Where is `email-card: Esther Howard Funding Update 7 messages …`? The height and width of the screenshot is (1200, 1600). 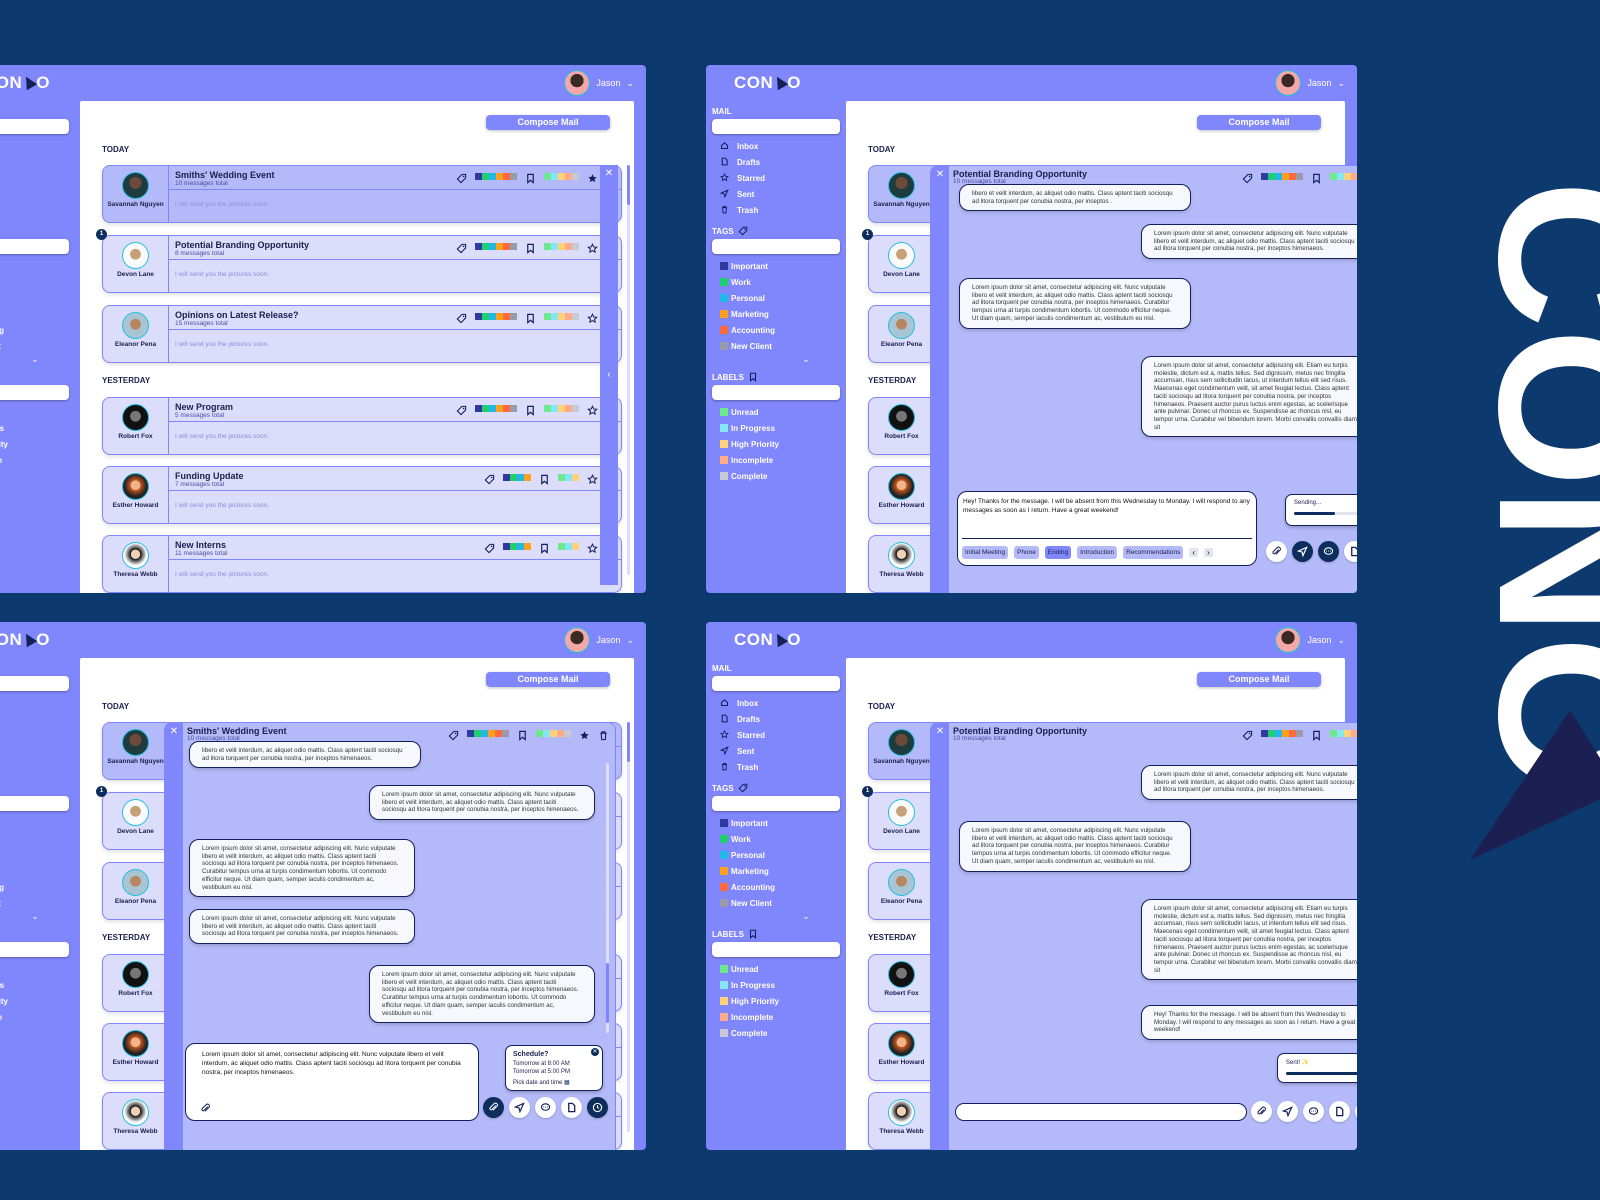 email-card: Esther Howard Funding Update 7 messages … is located at coordinates (362, 495).